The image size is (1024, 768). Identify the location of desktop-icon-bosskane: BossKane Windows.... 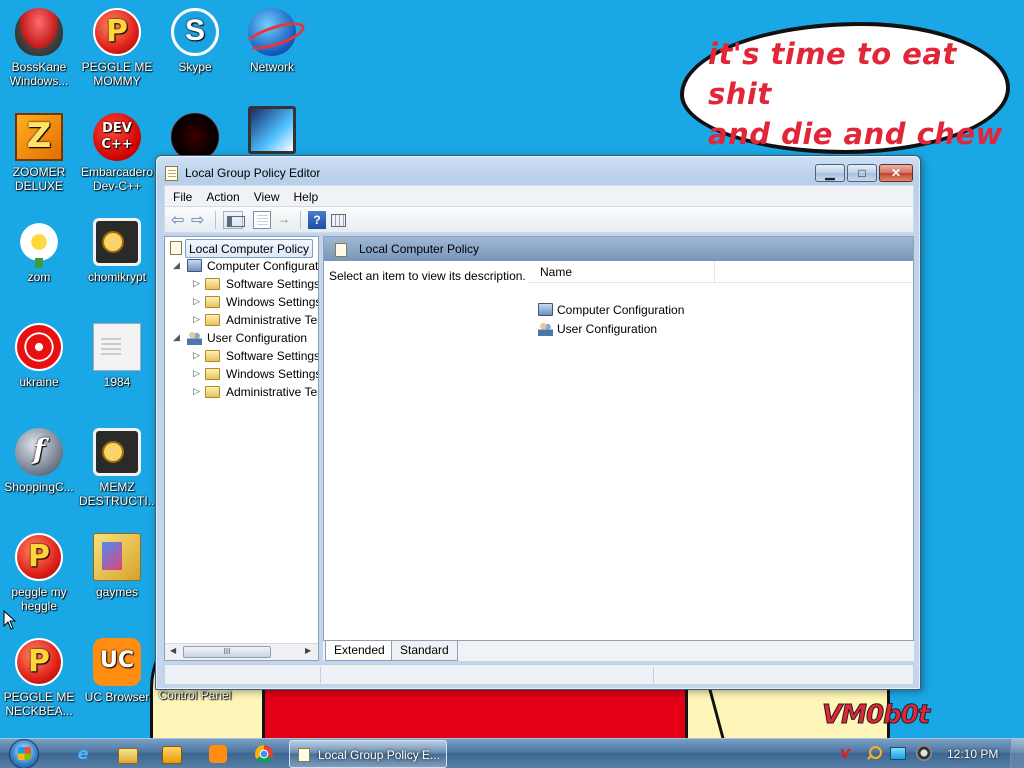
(39, 48).